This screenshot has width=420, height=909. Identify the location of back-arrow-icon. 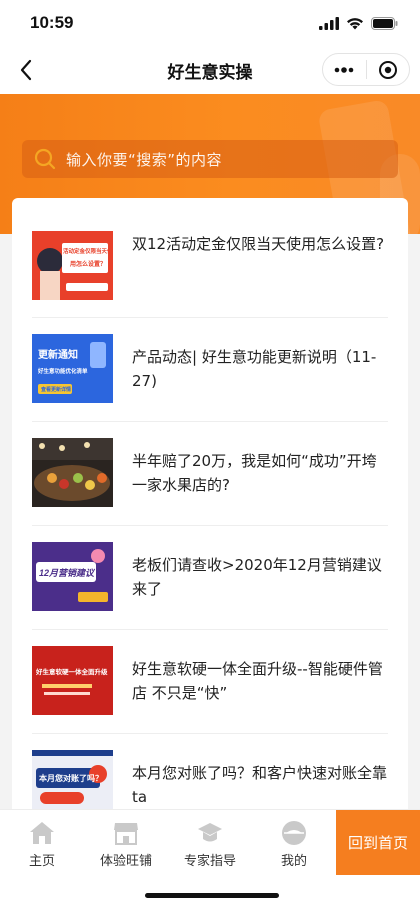
(26, 70).